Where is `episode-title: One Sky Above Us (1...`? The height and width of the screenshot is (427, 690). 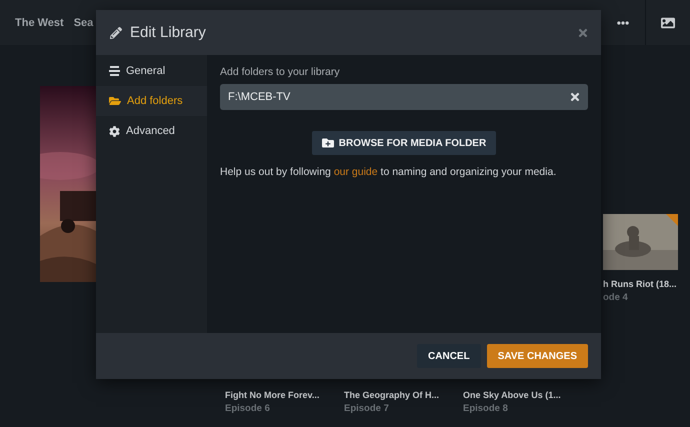 episode-title: One Sky Above Us (1... is located at coordinates (512, 395).